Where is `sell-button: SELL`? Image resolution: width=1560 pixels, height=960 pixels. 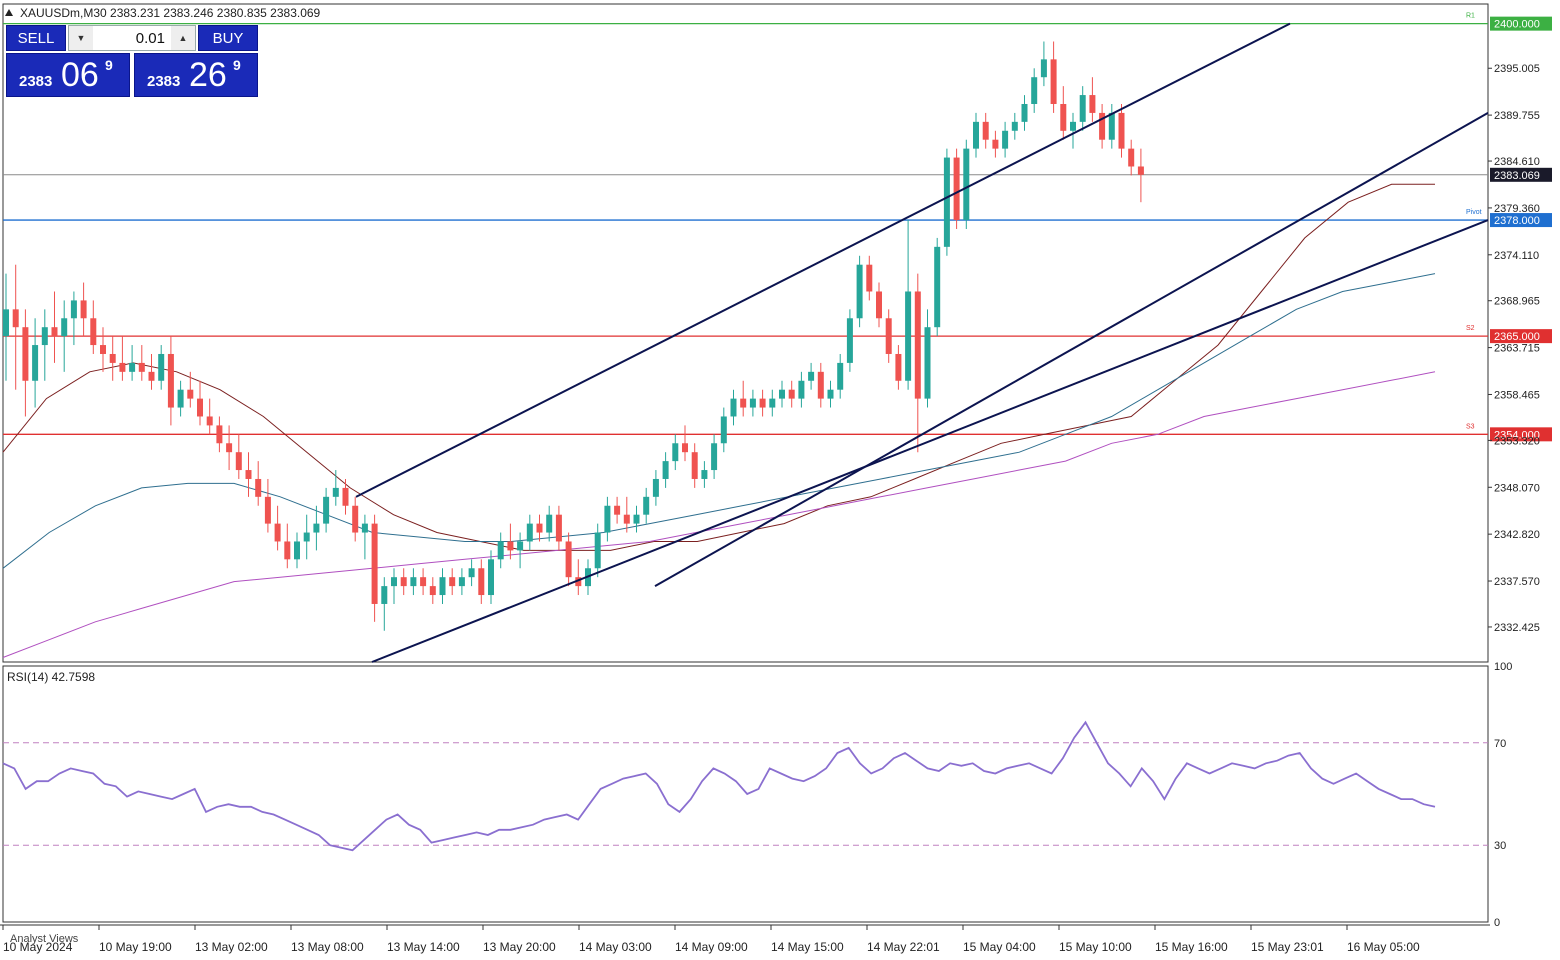
sell-button: SELL is located at coordinates (36, 38).